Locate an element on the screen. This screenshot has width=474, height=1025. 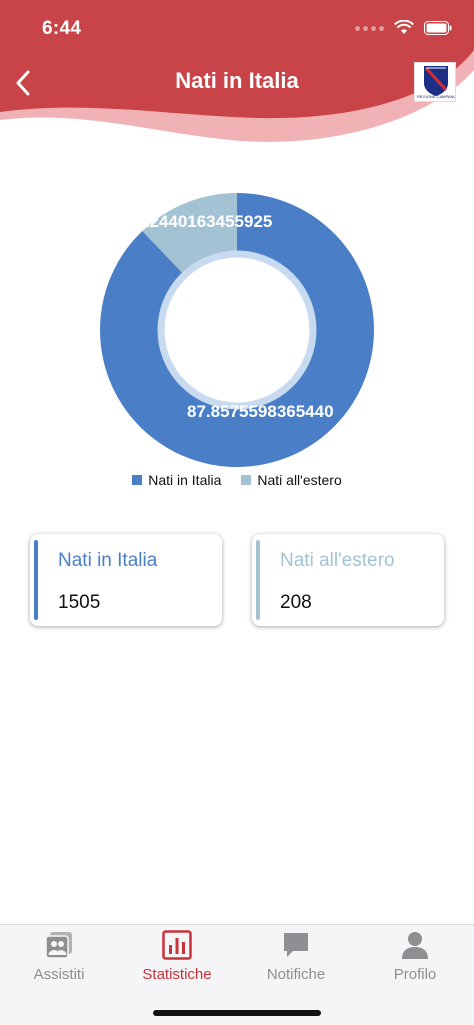
donut-hole is located at coordinates (237, 330).